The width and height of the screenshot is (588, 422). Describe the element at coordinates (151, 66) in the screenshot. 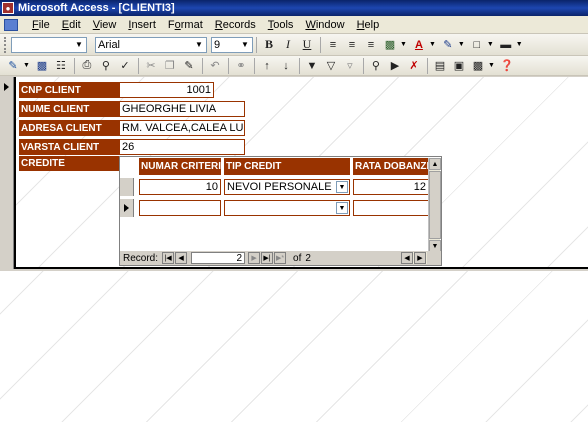

I see `cut-icon: ✂` at that location.